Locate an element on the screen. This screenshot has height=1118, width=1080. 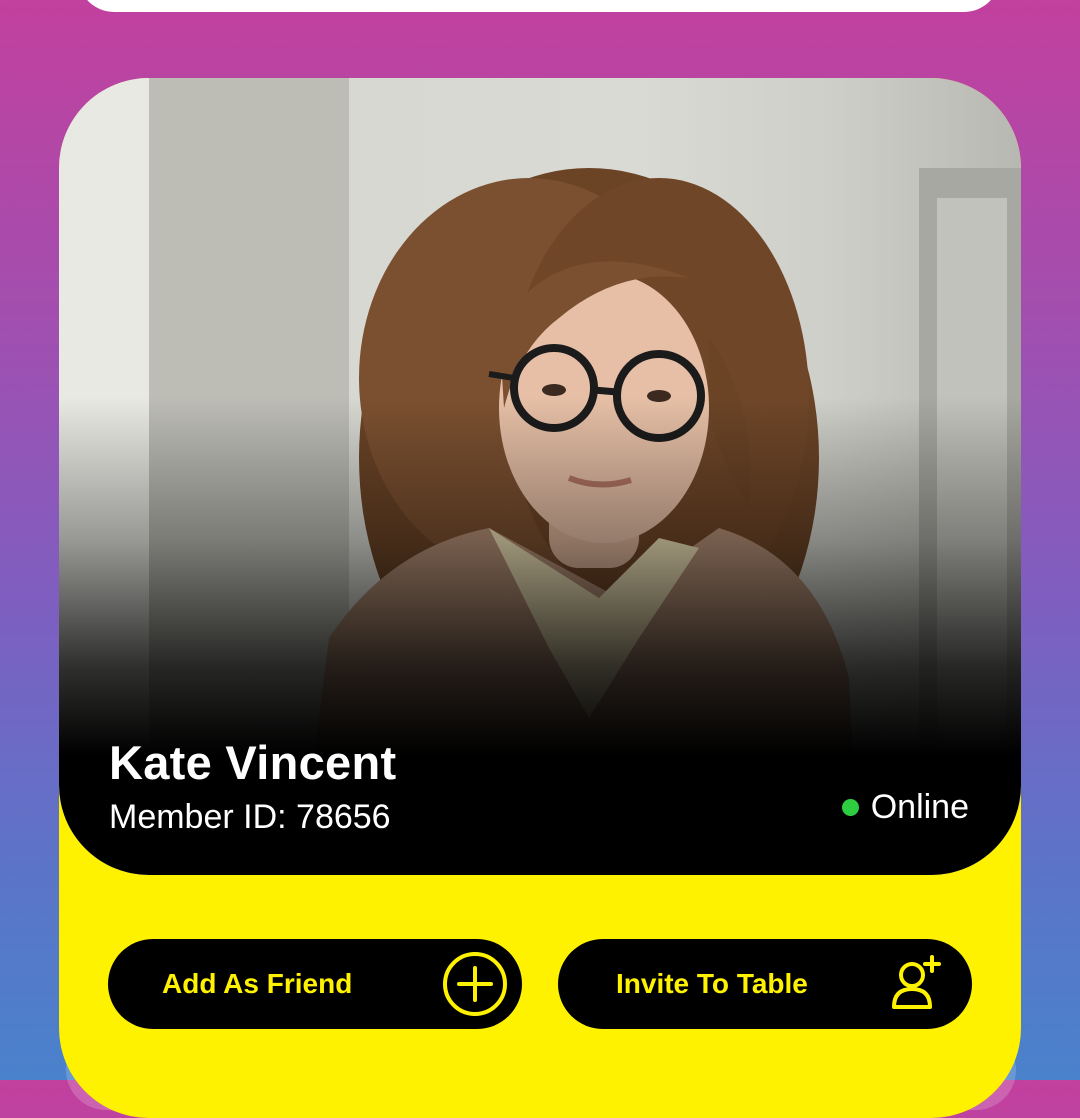
online-status: Online is located at coordinates (905, 807).